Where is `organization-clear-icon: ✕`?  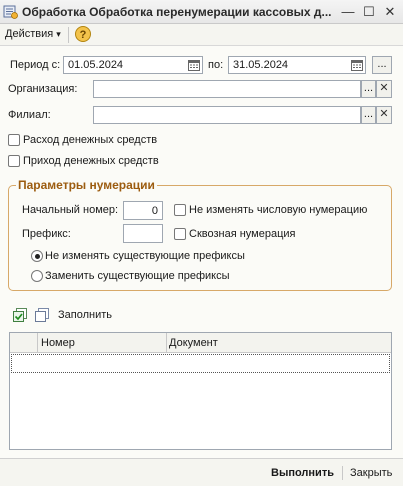 organization-clear-icon: ✕ is located at coordinates (384, 89).